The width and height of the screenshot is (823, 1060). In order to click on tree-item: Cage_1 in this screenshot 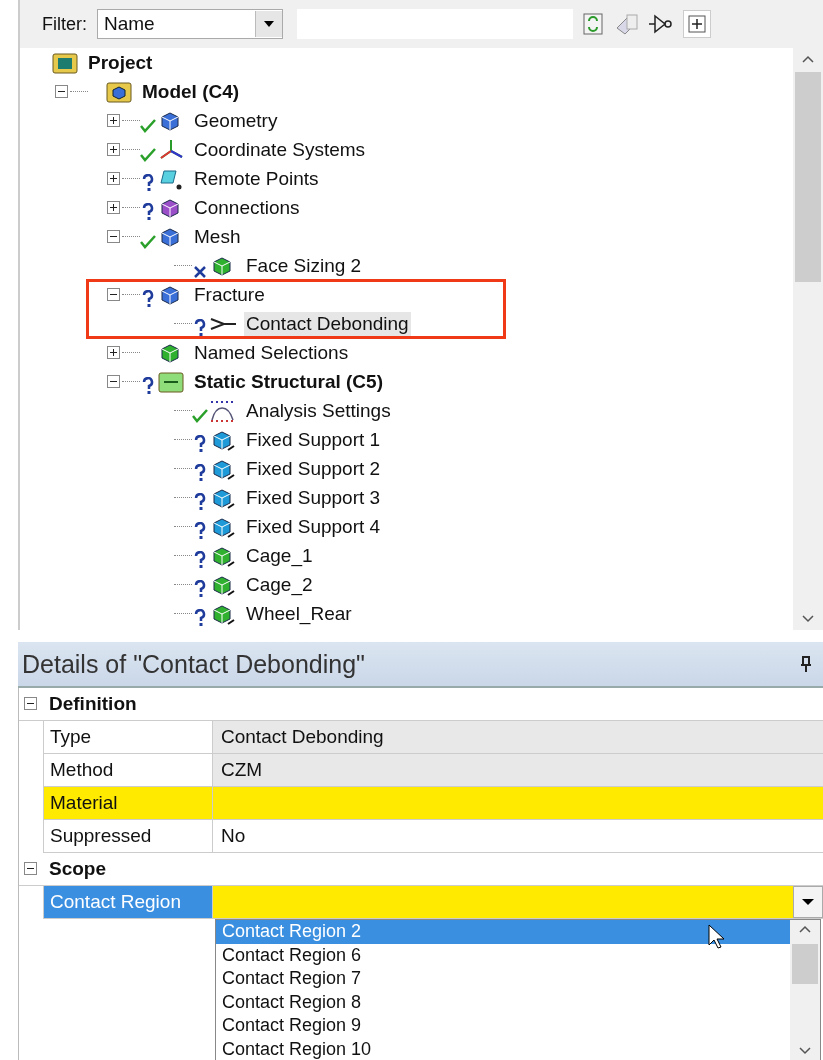, I will do `click(279, 555)`.